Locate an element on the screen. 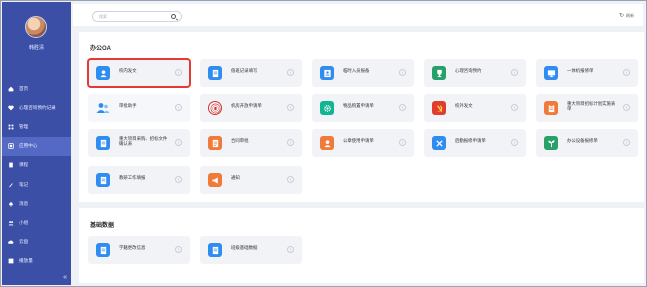 The width and height of the screenshot is (647, 287). app-card-external-document: 校外发文 › is located at coordinates (475, 108).